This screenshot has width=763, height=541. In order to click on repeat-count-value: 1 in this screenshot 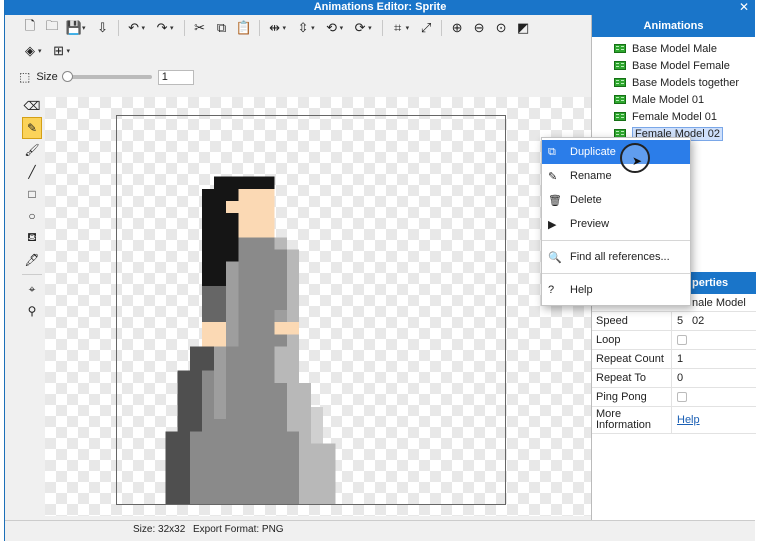, I will do `click(677, 359)`.